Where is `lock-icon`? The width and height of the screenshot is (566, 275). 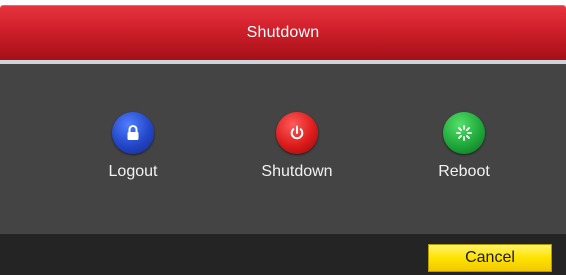
lock-icon is located at coordinates (133, 132).